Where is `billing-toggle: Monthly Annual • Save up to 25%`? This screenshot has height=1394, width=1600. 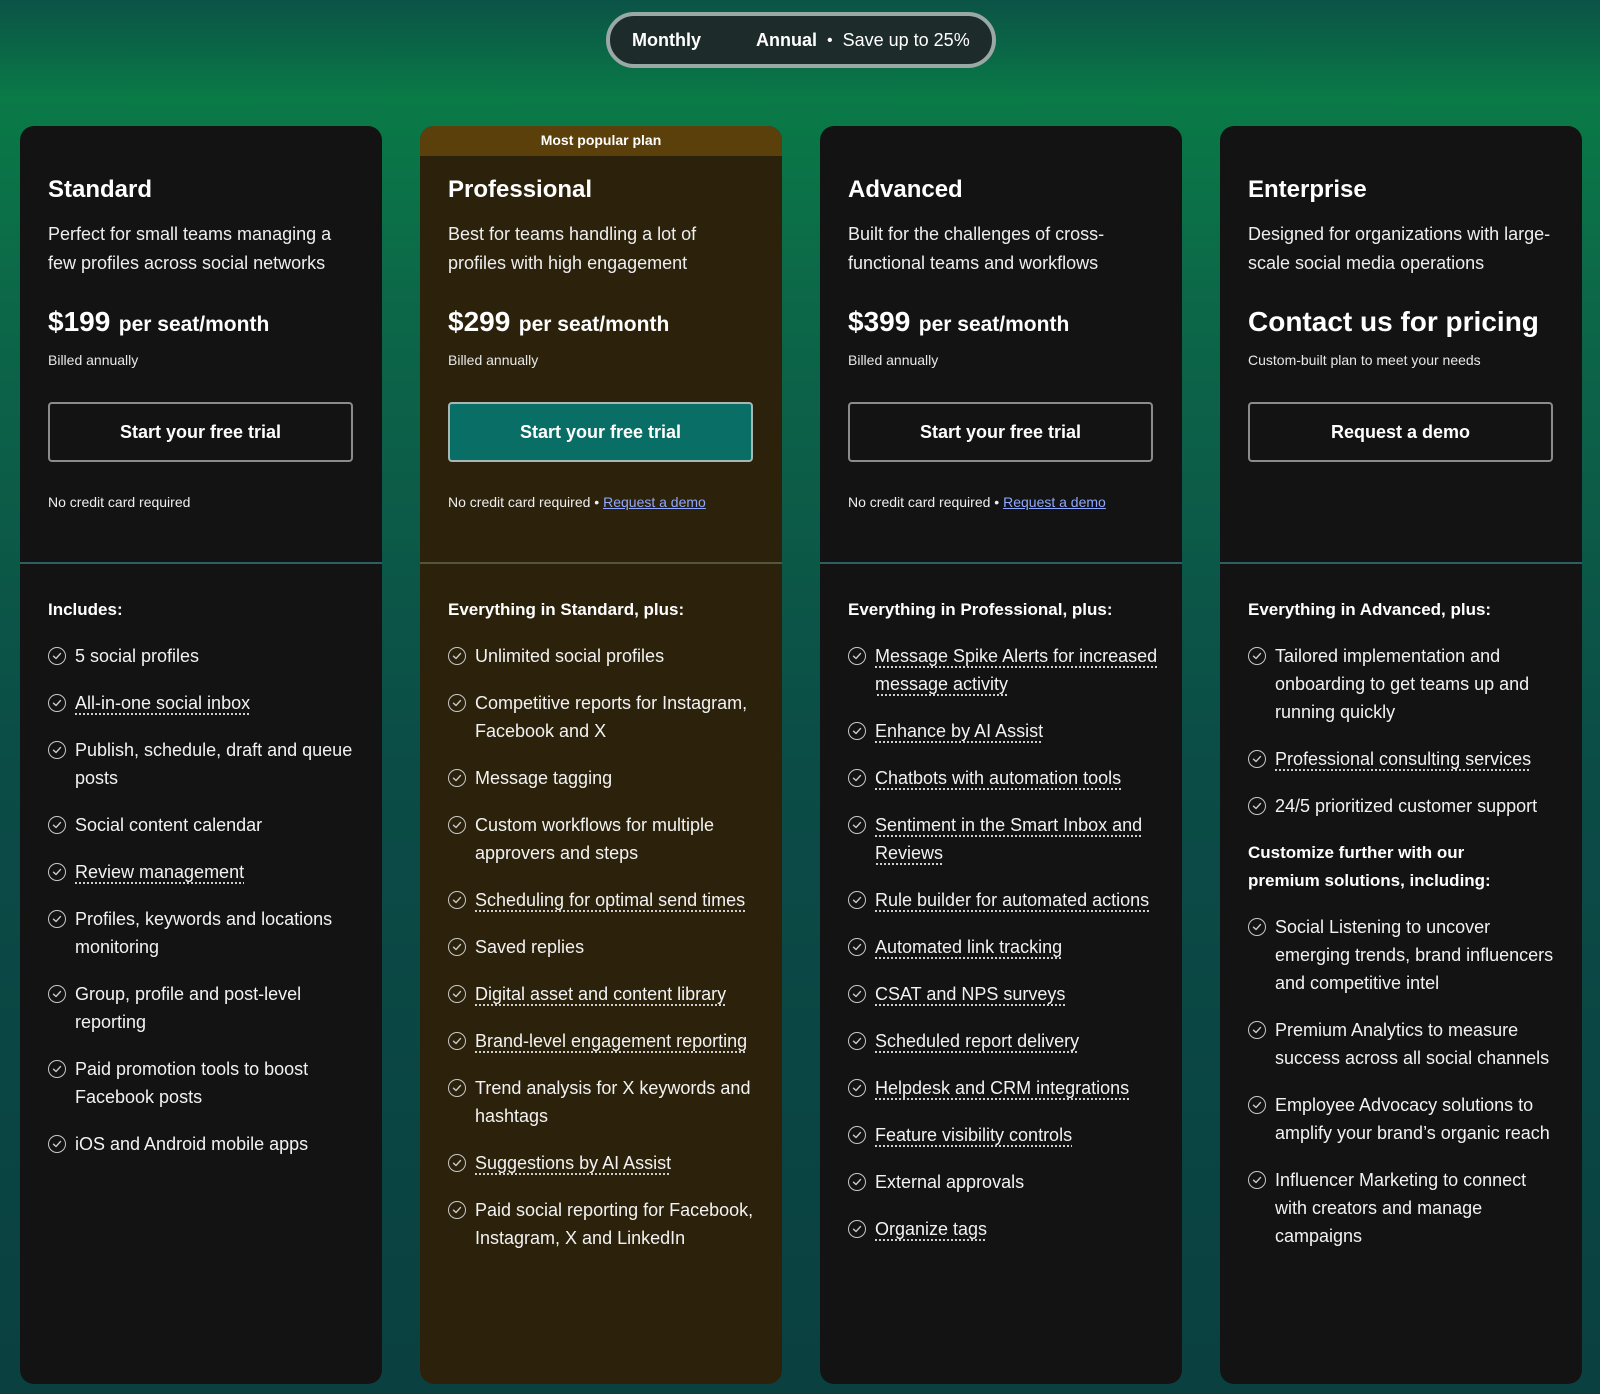
billing-toggle: Monthly Annual • Save up to 25% is located at coordinates (801, 40).